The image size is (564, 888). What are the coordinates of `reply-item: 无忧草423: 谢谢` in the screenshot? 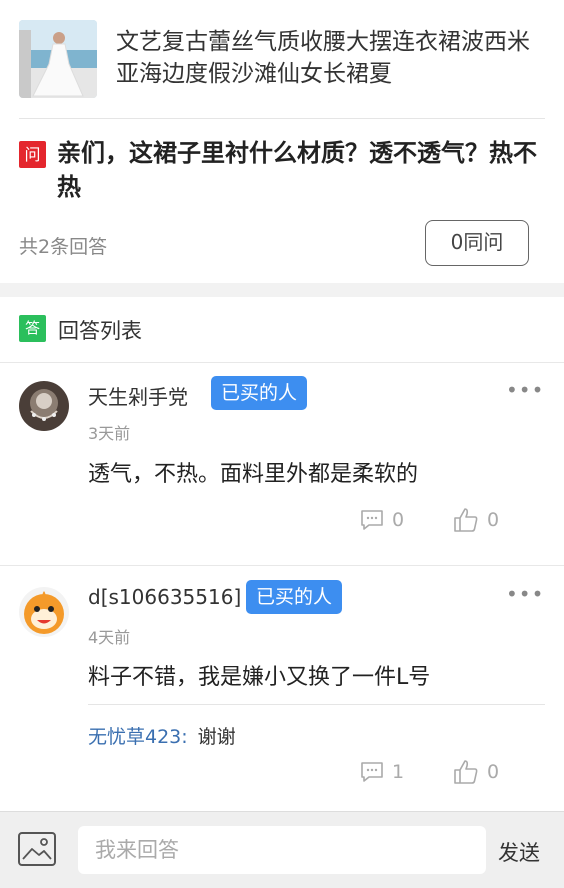 It's located at (162, 735).